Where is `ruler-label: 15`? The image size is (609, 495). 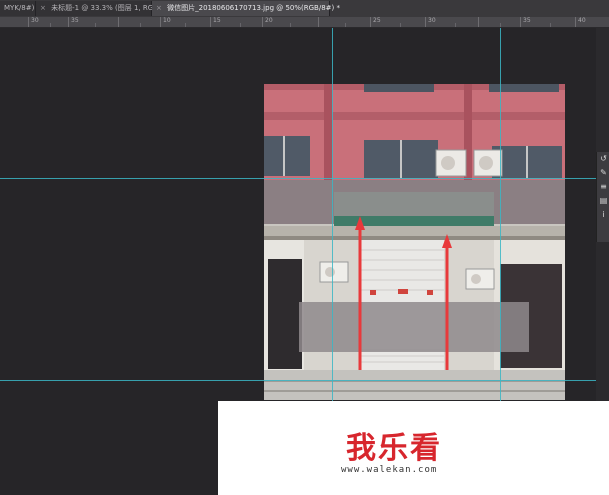
ruler-label: 15 is located at coordinates (217, 20).